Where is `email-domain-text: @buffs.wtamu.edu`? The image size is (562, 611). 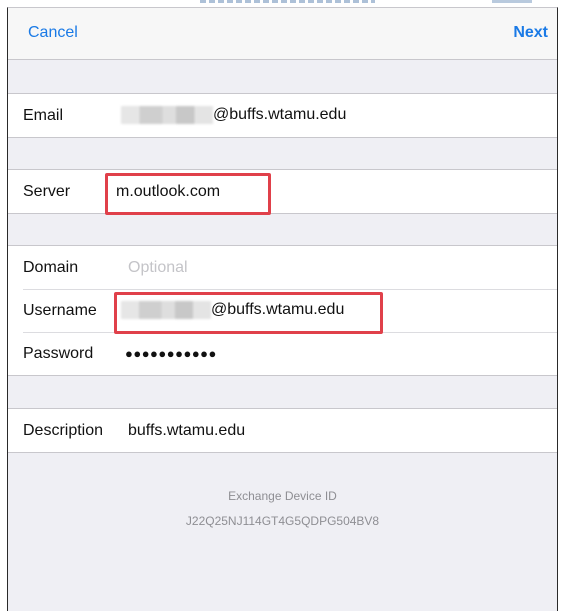
email-domain-text: @buffs.wtamu.edu is located at coordinates (280, 115).